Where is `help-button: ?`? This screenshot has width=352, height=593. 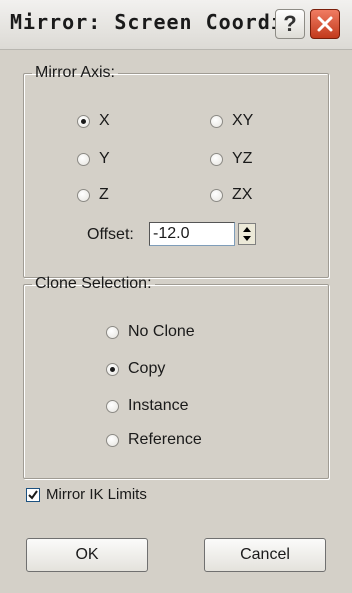 help-button: ? is located at coordinates (290, 24).